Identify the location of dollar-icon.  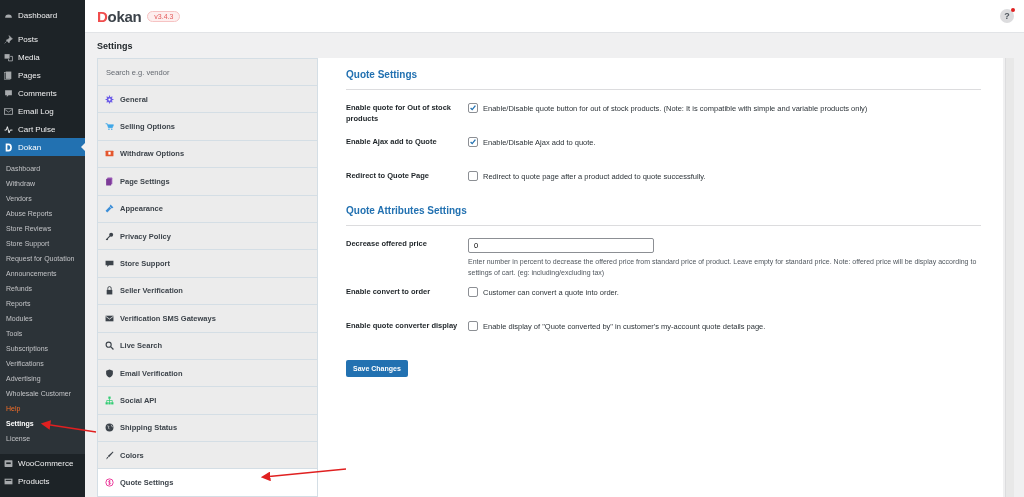
(109, 483).